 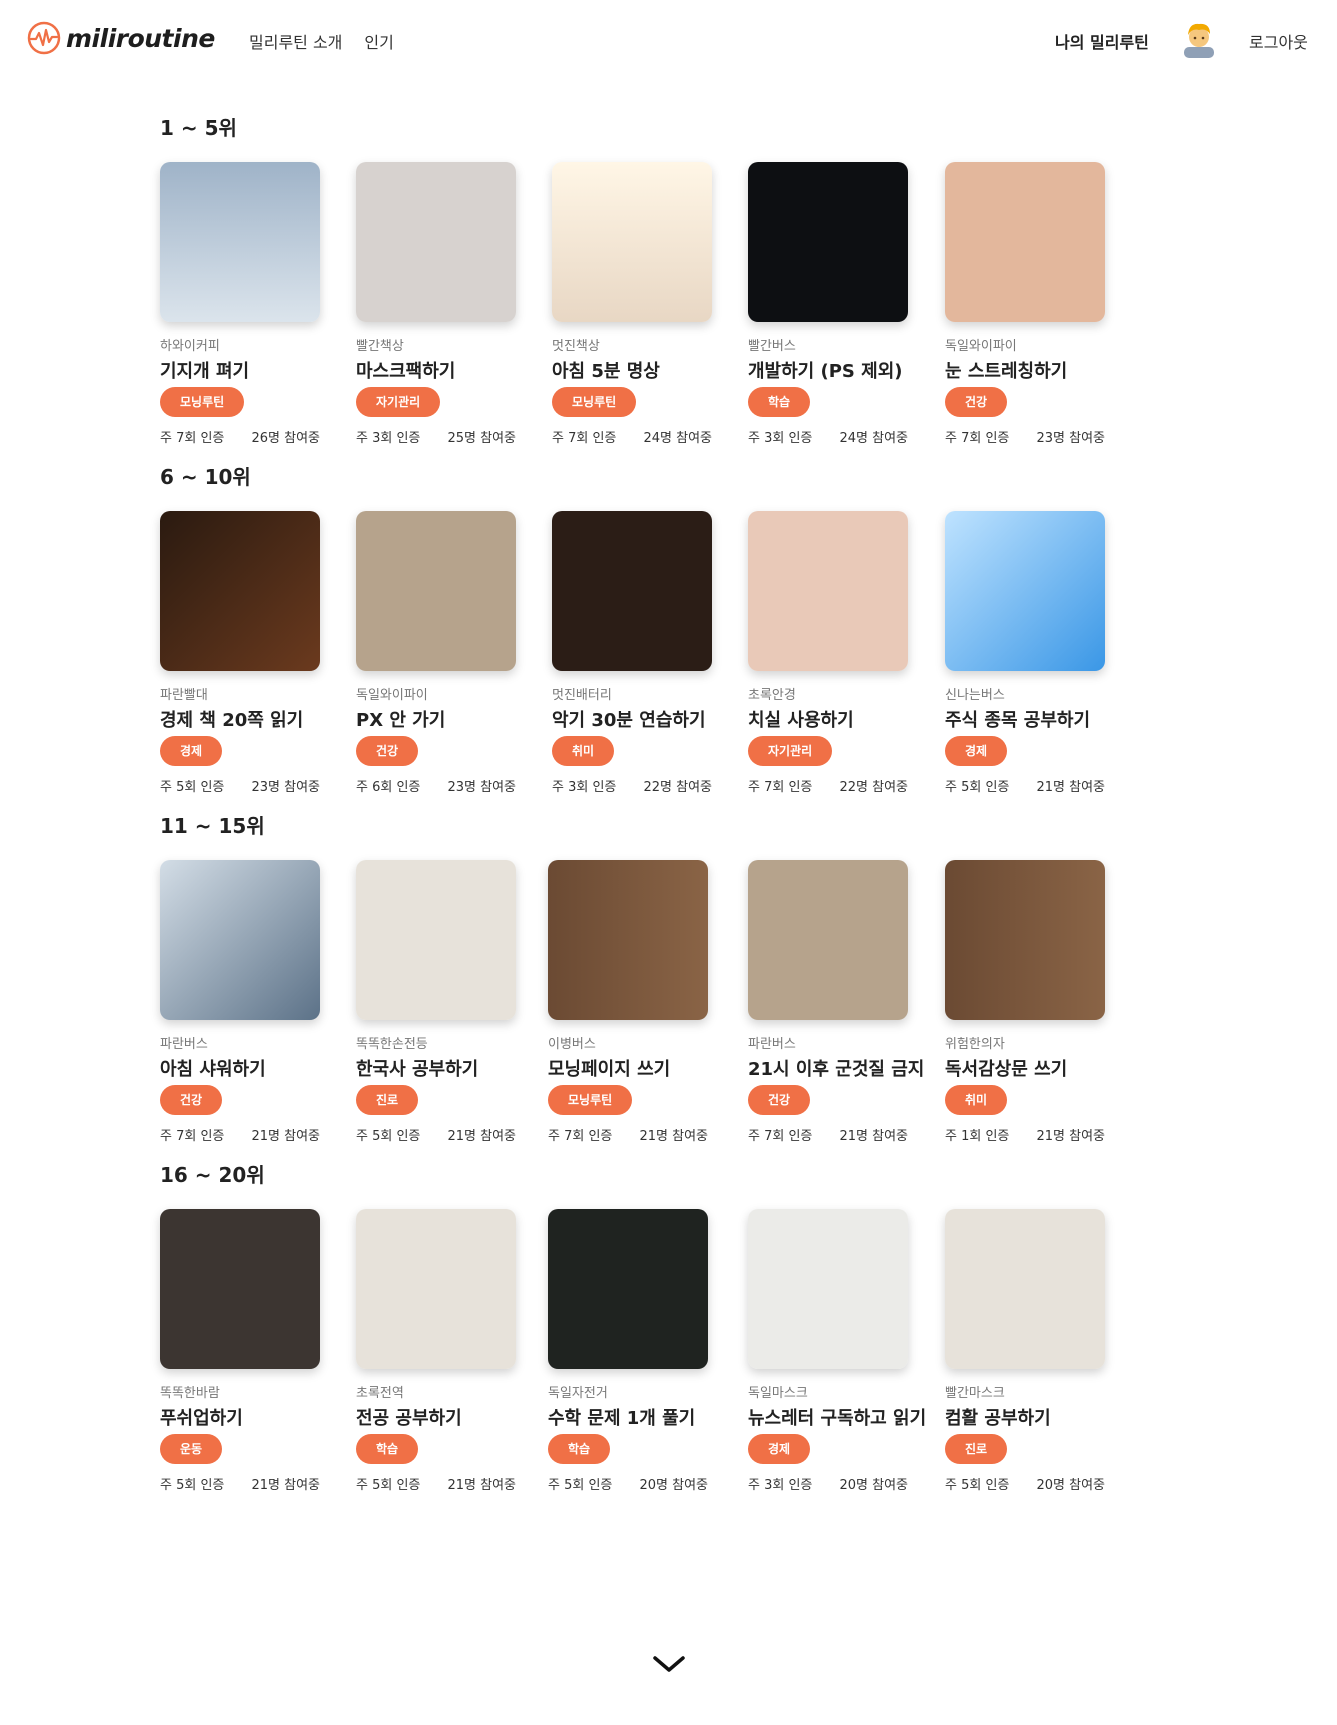 I want to click on routine-card: 멋진책상 아침 5분 명상 모닝루틴 주 7회 인증 24명 참여중, so click(x=639, y=304).